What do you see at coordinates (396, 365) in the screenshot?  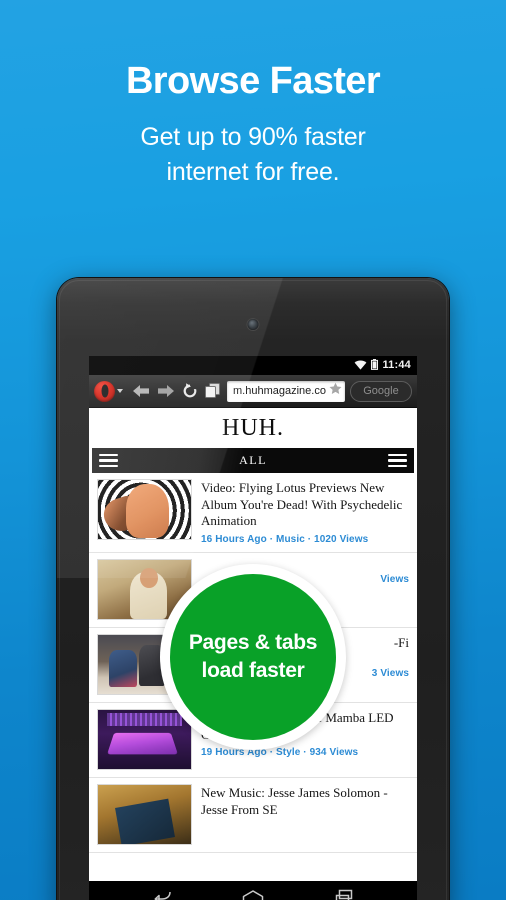 I see `status-bar-clock: 11:44` at bounding box center [396, 365].